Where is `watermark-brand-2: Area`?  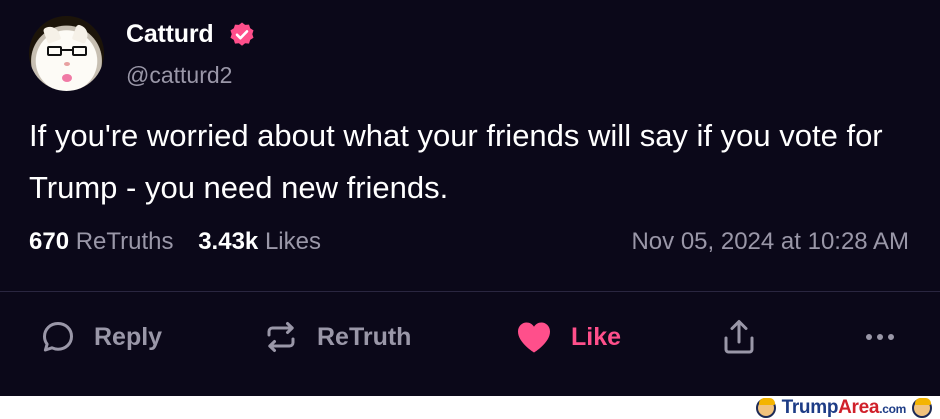 watermark-brand-2: Area is located at coordinates (859, 407).